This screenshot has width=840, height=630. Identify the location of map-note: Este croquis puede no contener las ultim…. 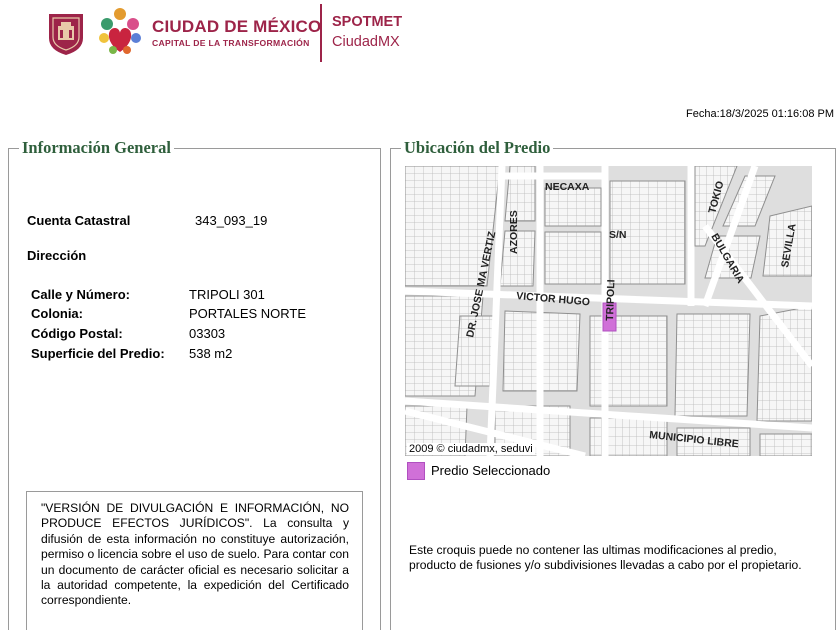
(605, 558).